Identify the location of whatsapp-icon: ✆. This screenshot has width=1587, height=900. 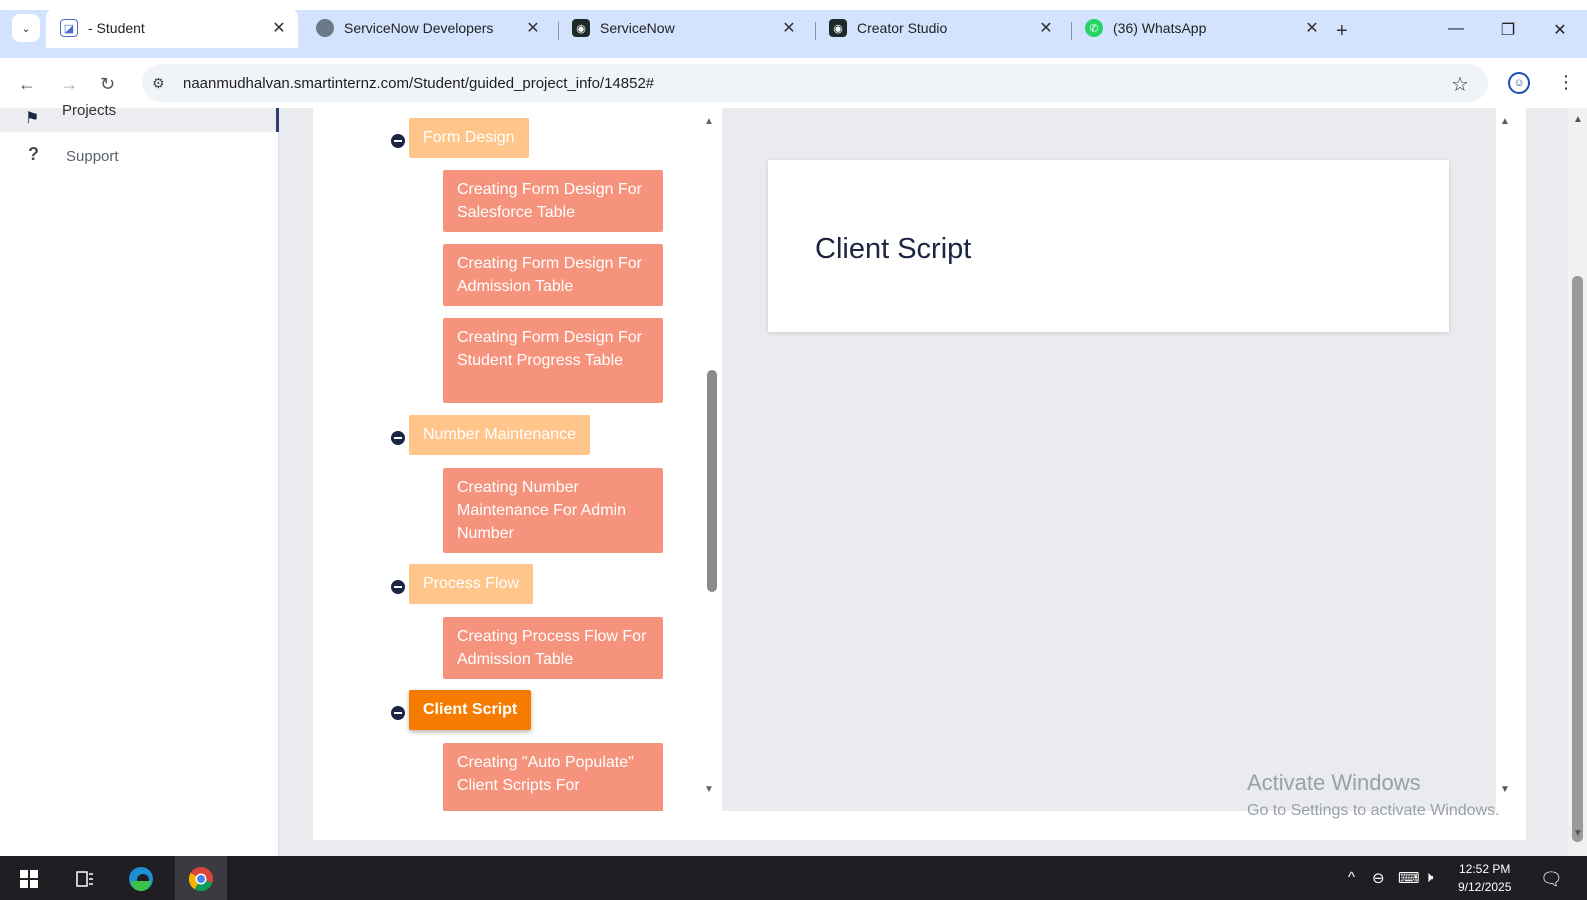
(1094, 28).